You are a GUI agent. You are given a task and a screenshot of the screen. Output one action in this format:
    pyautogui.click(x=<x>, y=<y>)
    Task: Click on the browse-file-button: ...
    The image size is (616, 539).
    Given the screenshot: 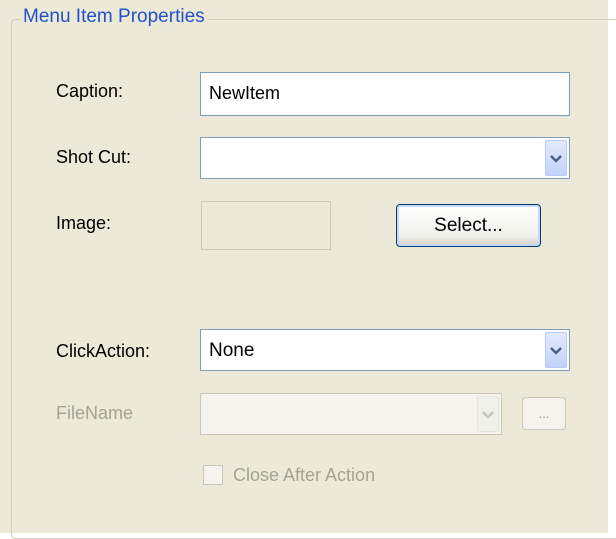 What is the action you would take?
    pyautogui.click(x=544, y=413)
    